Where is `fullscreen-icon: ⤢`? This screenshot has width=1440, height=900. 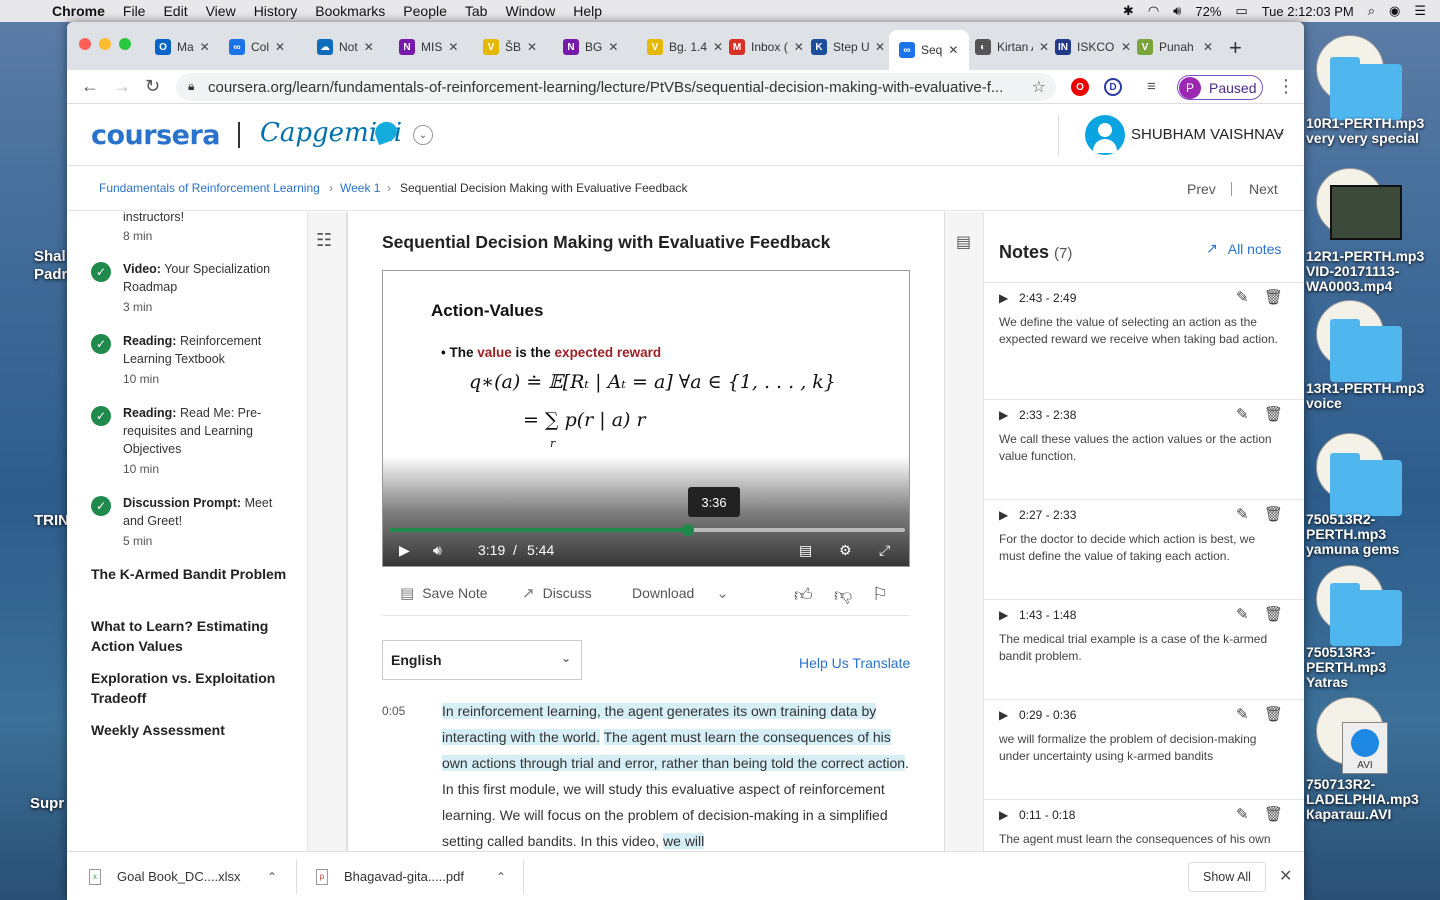
fullscreen-icon: ⤢ is located at coordinates (884, 550).